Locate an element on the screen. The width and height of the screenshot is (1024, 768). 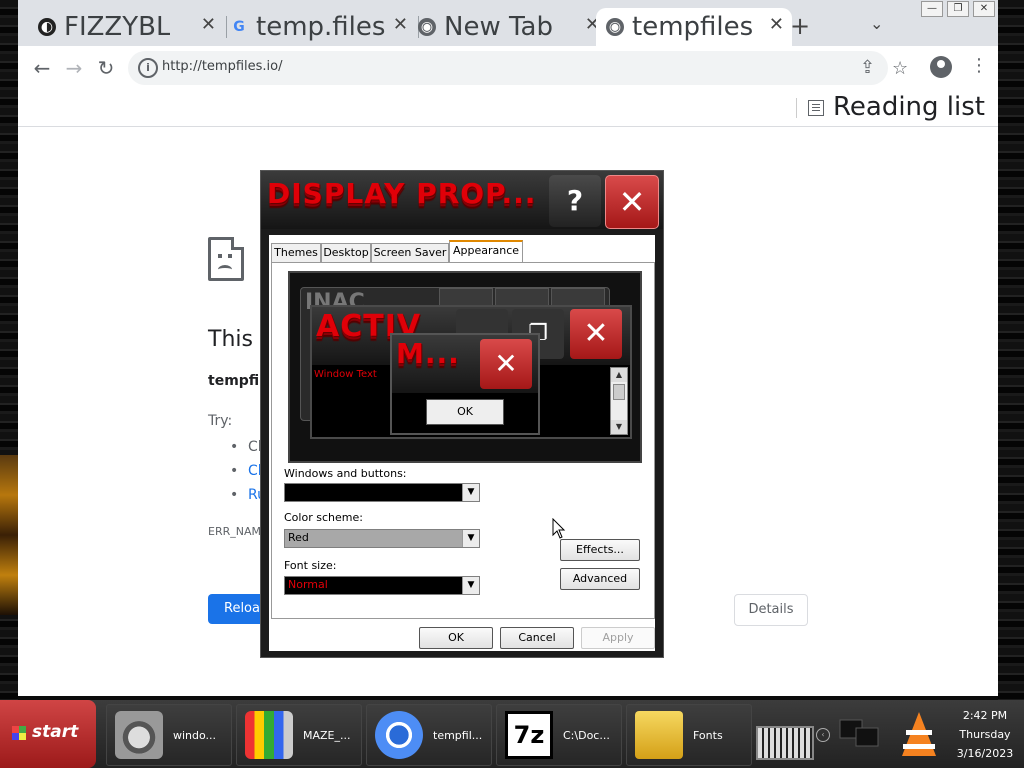
profile-avatar-icon is located at coordinates (941, 67).